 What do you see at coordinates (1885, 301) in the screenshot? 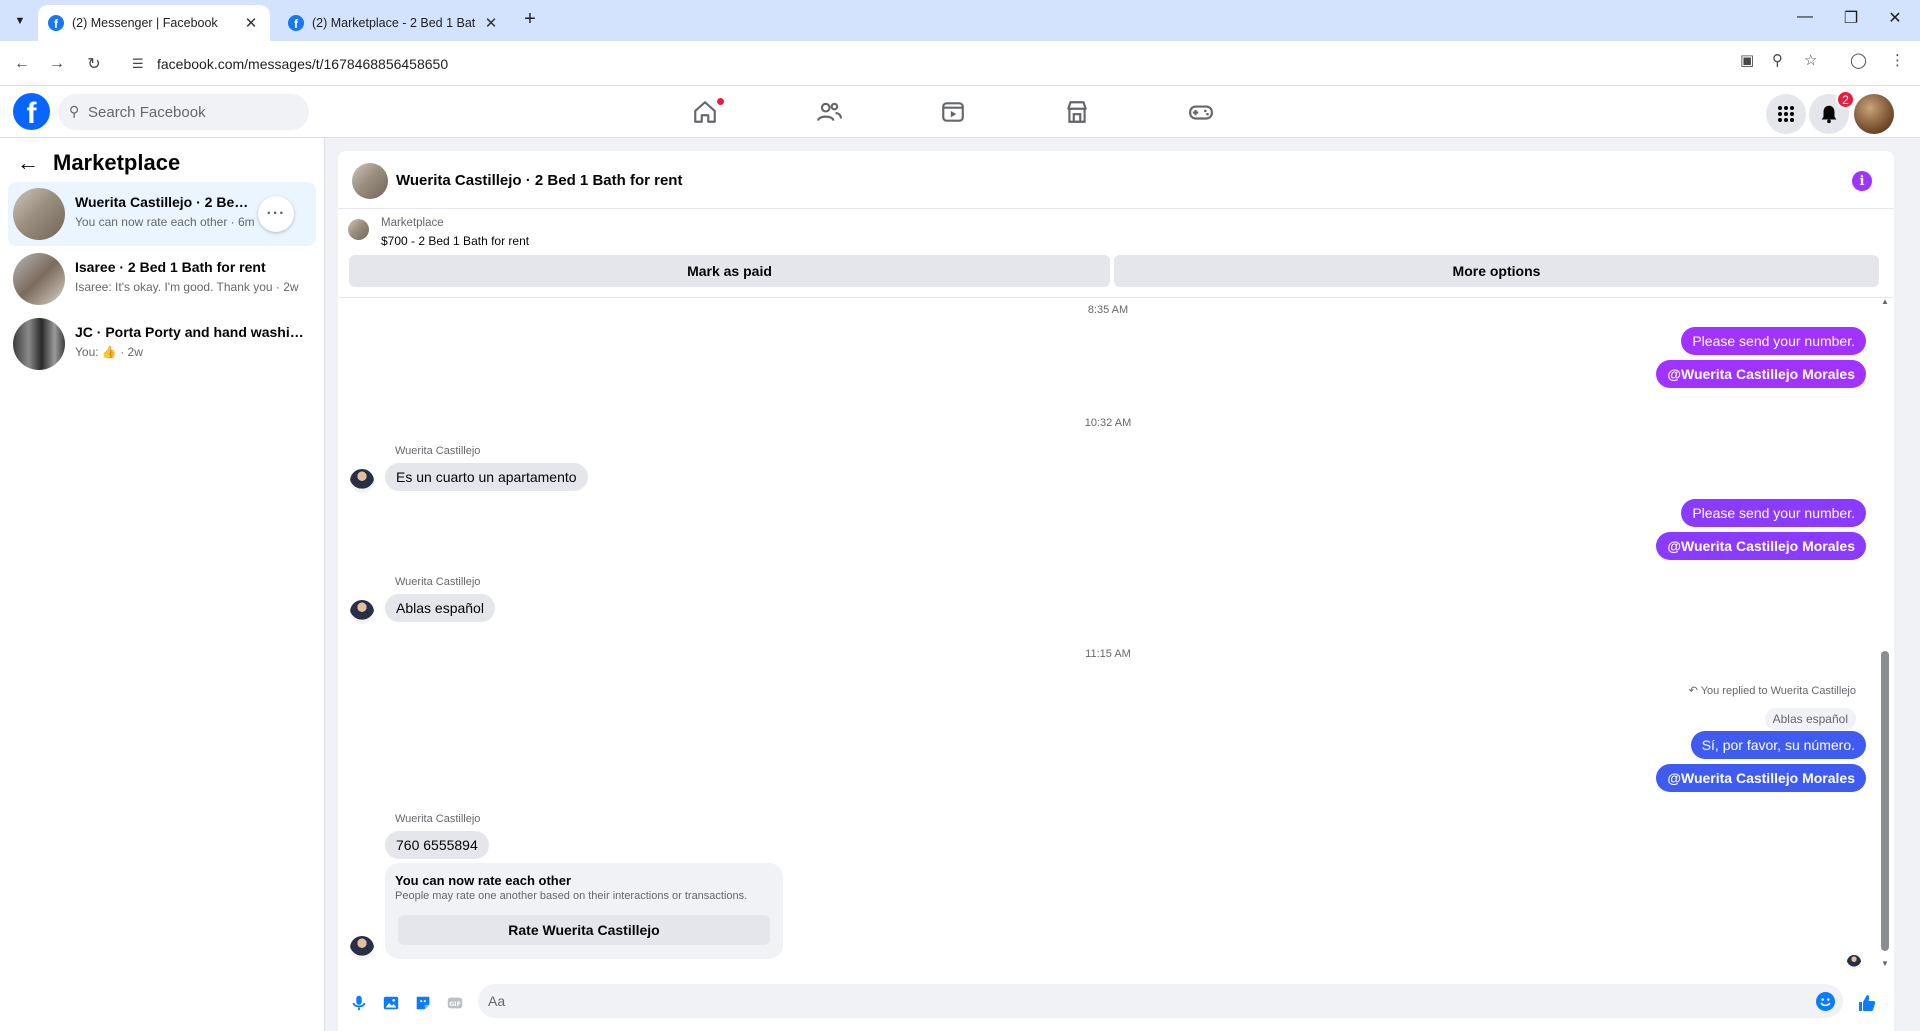
I see `scroll-up-icon: ▲` at bounding box center [1885, 301].